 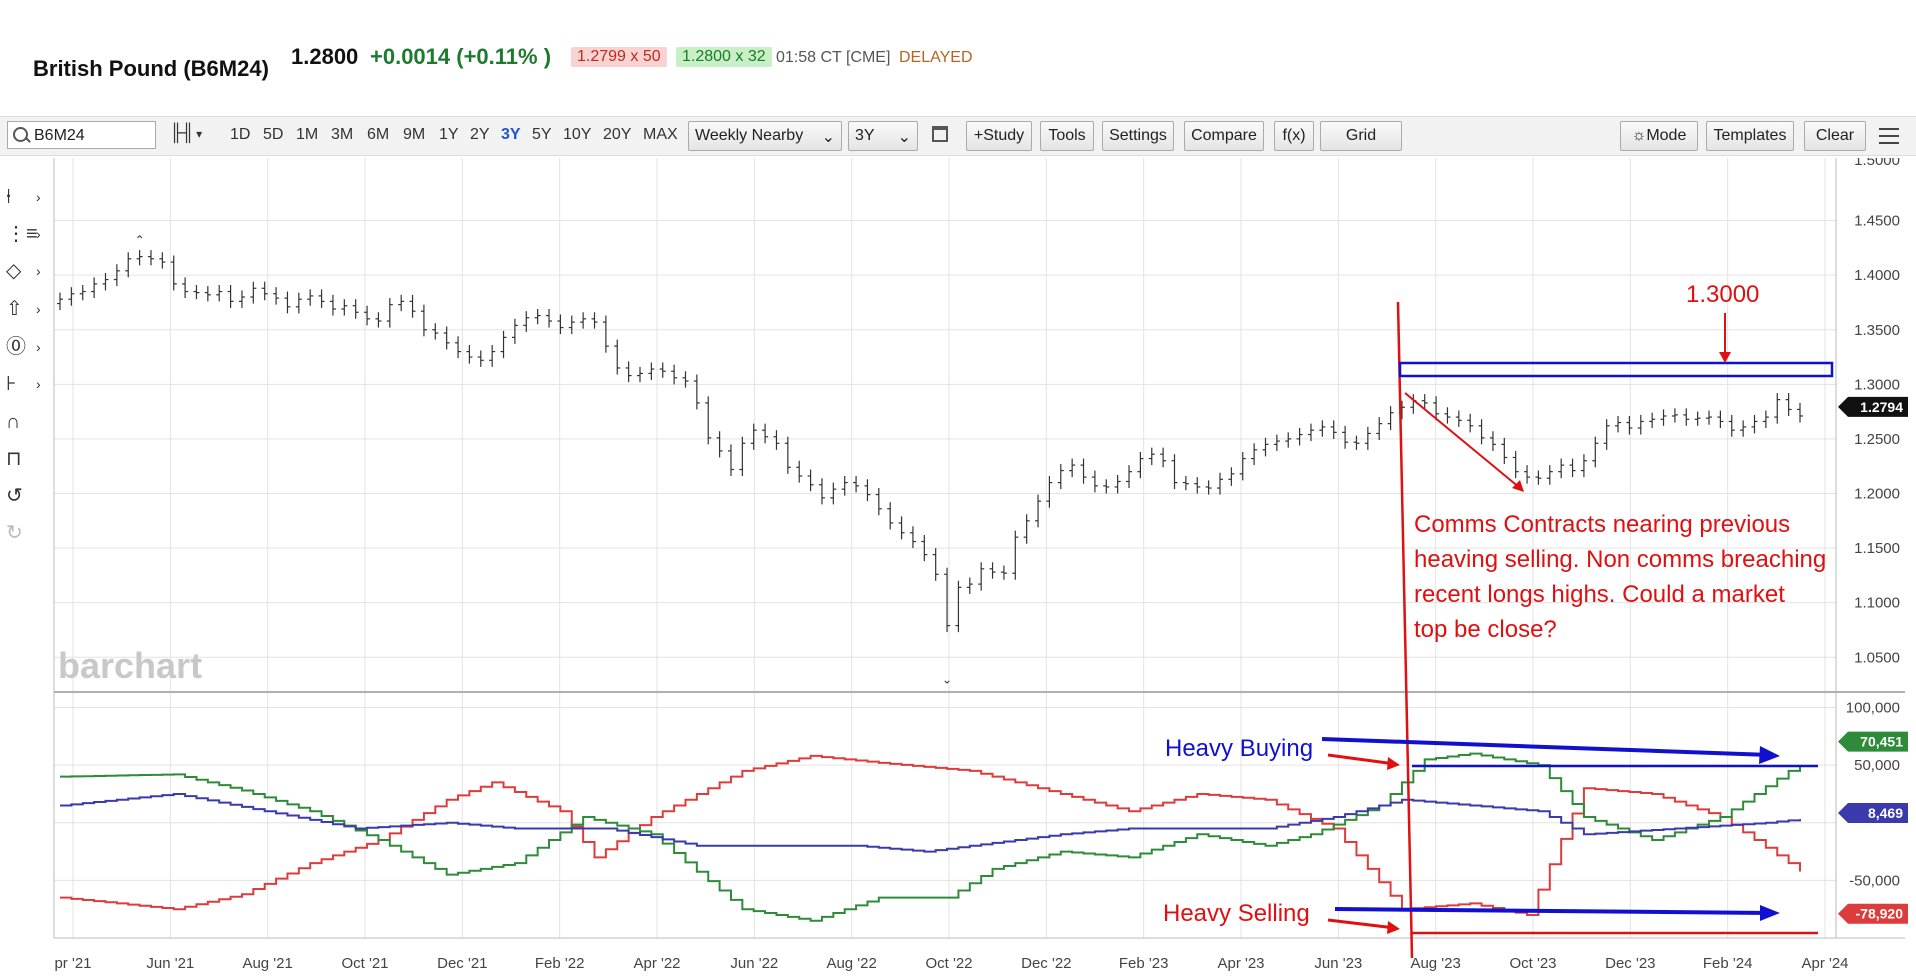 I want to click on large-specs-badge: 70,451, so click(x=1873, y=741).